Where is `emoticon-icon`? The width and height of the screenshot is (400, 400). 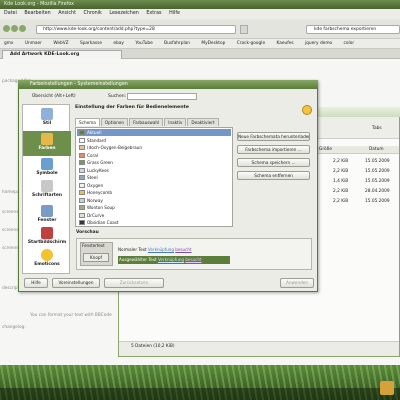
emoticon-icon is located at coordinates (47, 255).